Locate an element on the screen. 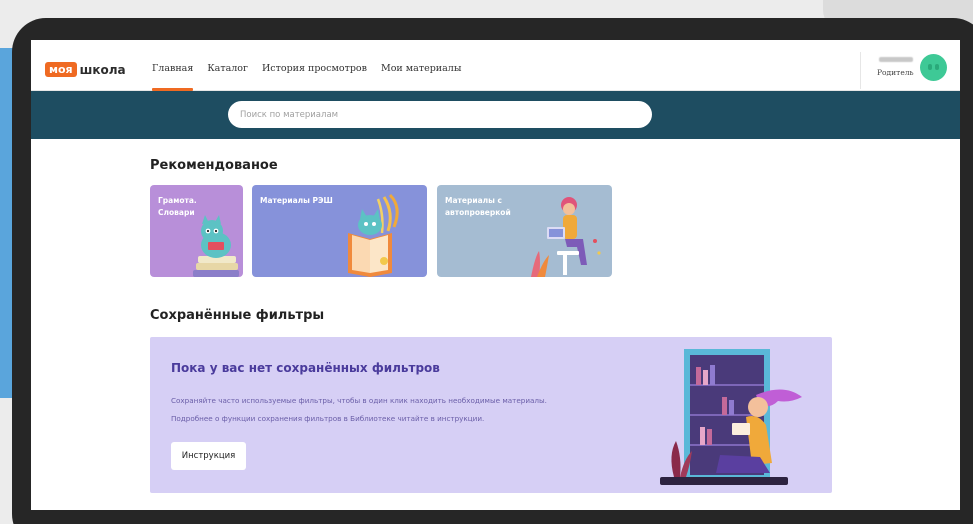 The image size is (973, 524). empty-heading: Пока у вас нет сохранённых фильтров is located at coordinates (305, 368).